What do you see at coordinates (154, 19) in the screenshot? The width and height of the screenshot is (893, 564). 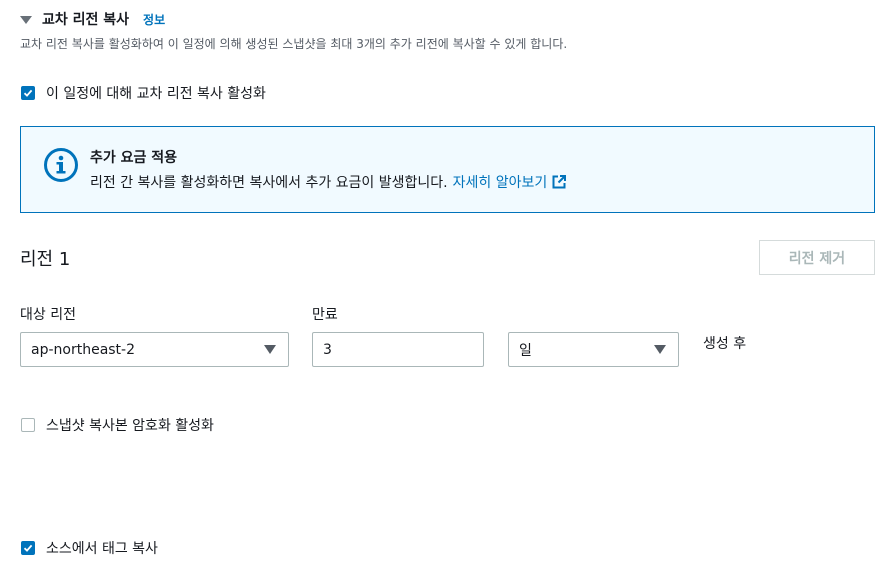 I see `info-link: 정보` at bounding box center [154, 19].